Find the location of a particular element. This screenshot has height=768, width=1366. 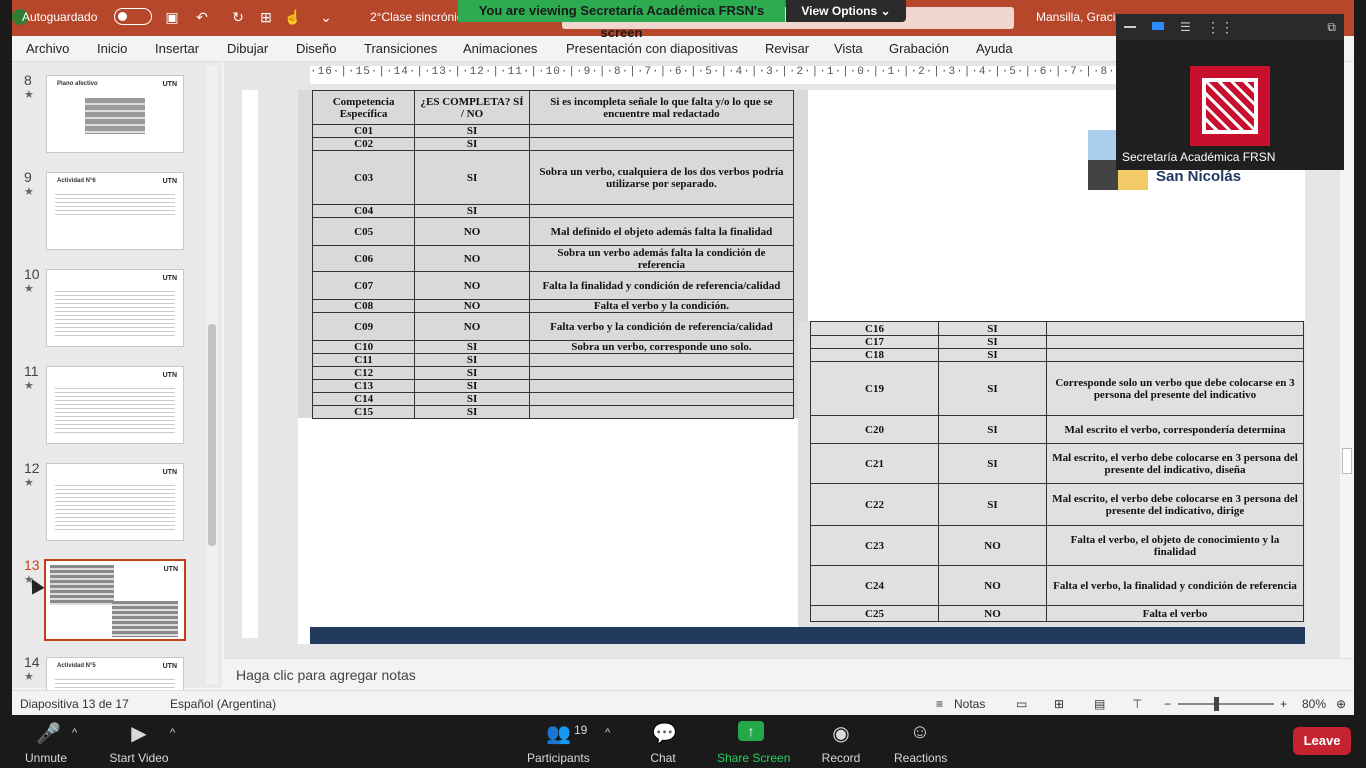

tab-diseno: Diseño is located at coordinates (316, 48).